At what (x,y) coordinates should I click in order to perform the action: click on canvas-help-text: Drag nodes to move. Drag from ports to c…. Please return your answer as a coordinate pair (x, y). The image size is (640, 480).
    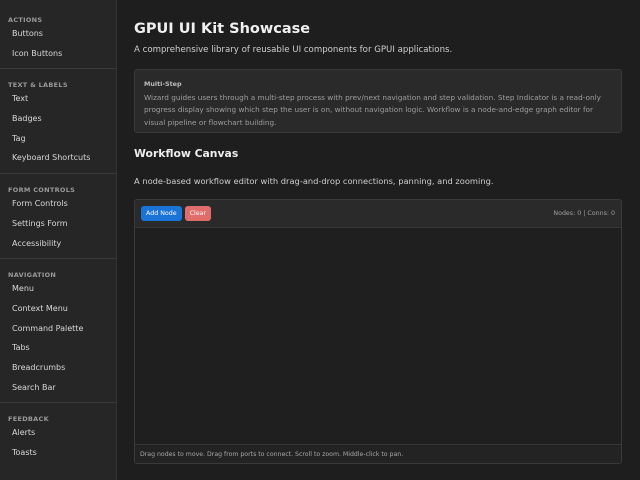
    Looking at the image, I should click on (378, 453).